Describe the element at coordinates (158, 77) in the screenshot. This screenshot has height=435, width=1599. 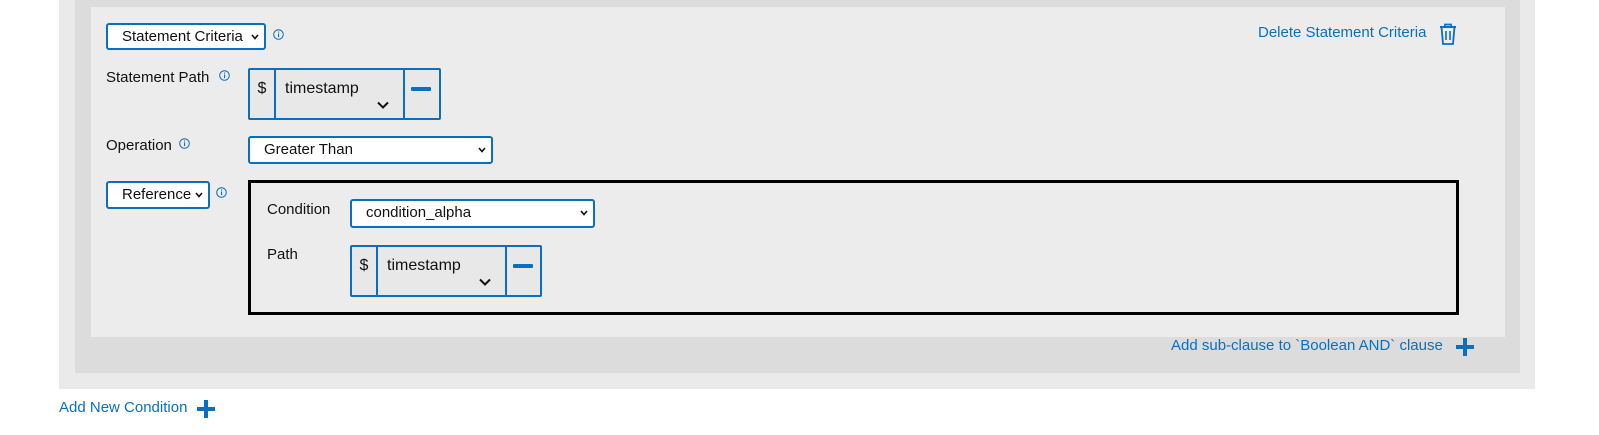
I see `statement-path-label: Statement Path` at that location.